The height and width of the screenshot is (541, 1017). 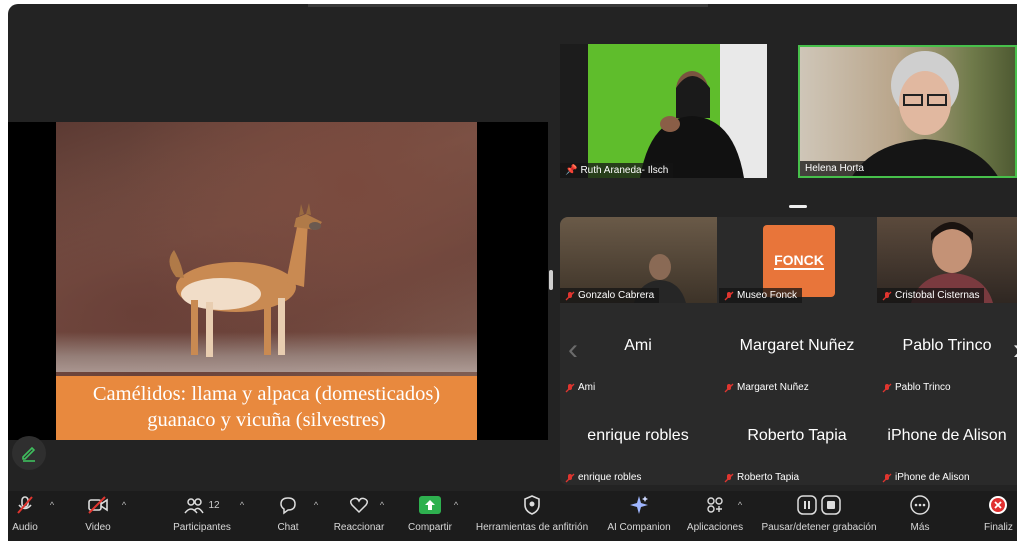 I want to click on guanaco-photo, so click(x=245, y=280).